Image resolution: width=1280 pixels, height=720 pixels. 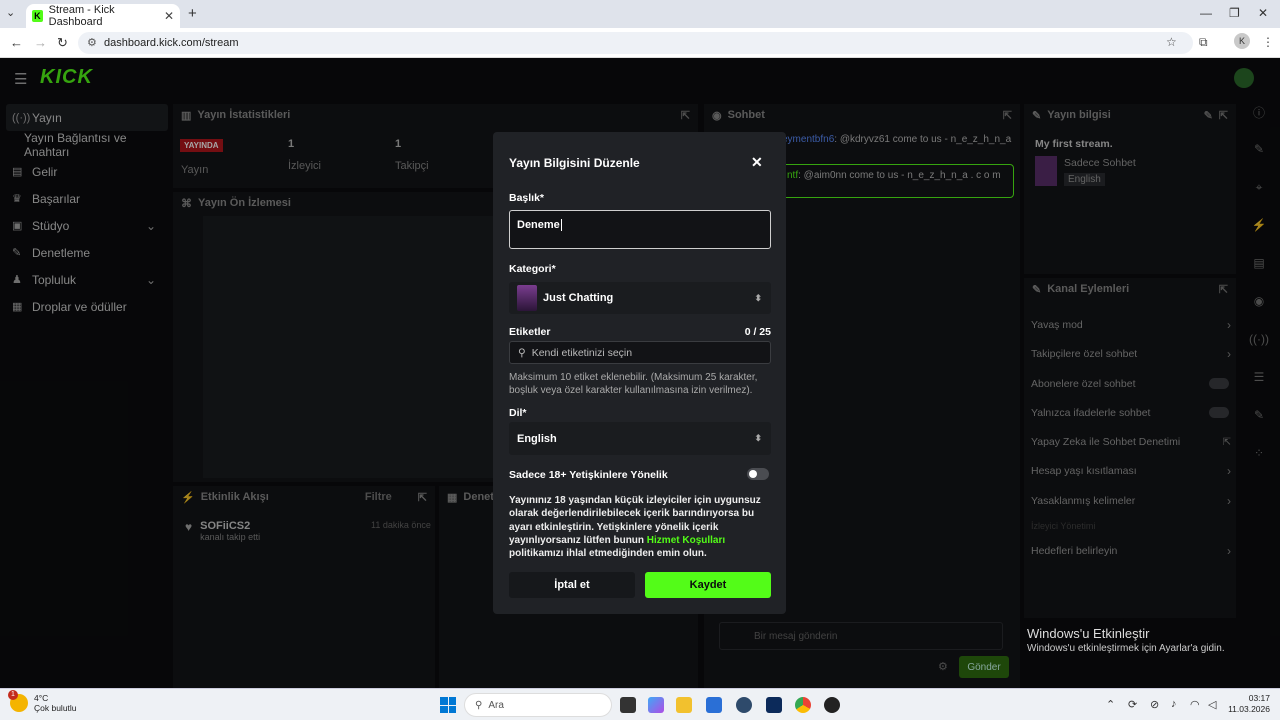 What do you see at coordinates (640, 298) in the screenshot?
I see `category-select: Just Chatting ⬍` at bounding box center [640, 298].